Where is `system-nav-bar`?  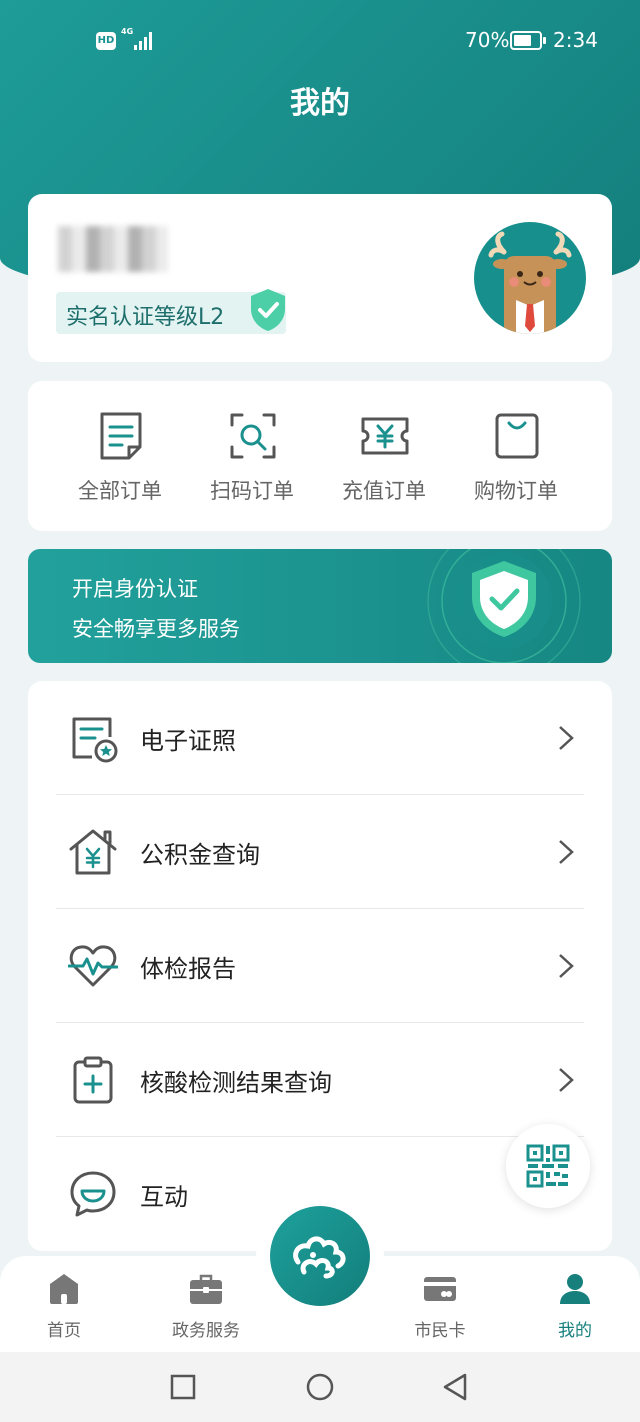
system-nav-bar is located at coordinates (320, 1387).